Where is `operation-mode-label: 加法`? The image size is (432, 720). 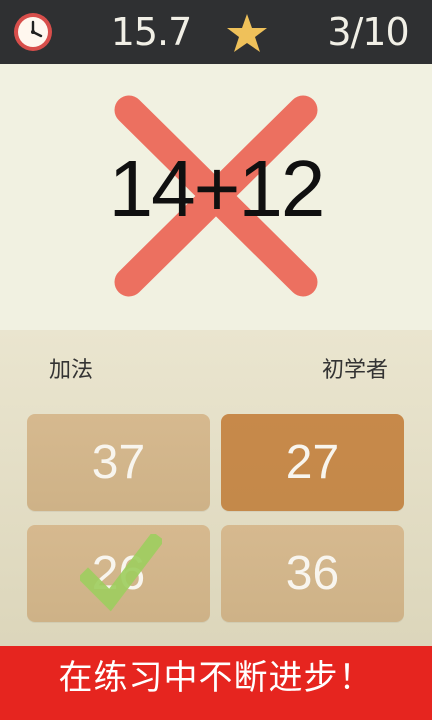 operation-mode-label: 加法 is located at coordinates (71, 370).